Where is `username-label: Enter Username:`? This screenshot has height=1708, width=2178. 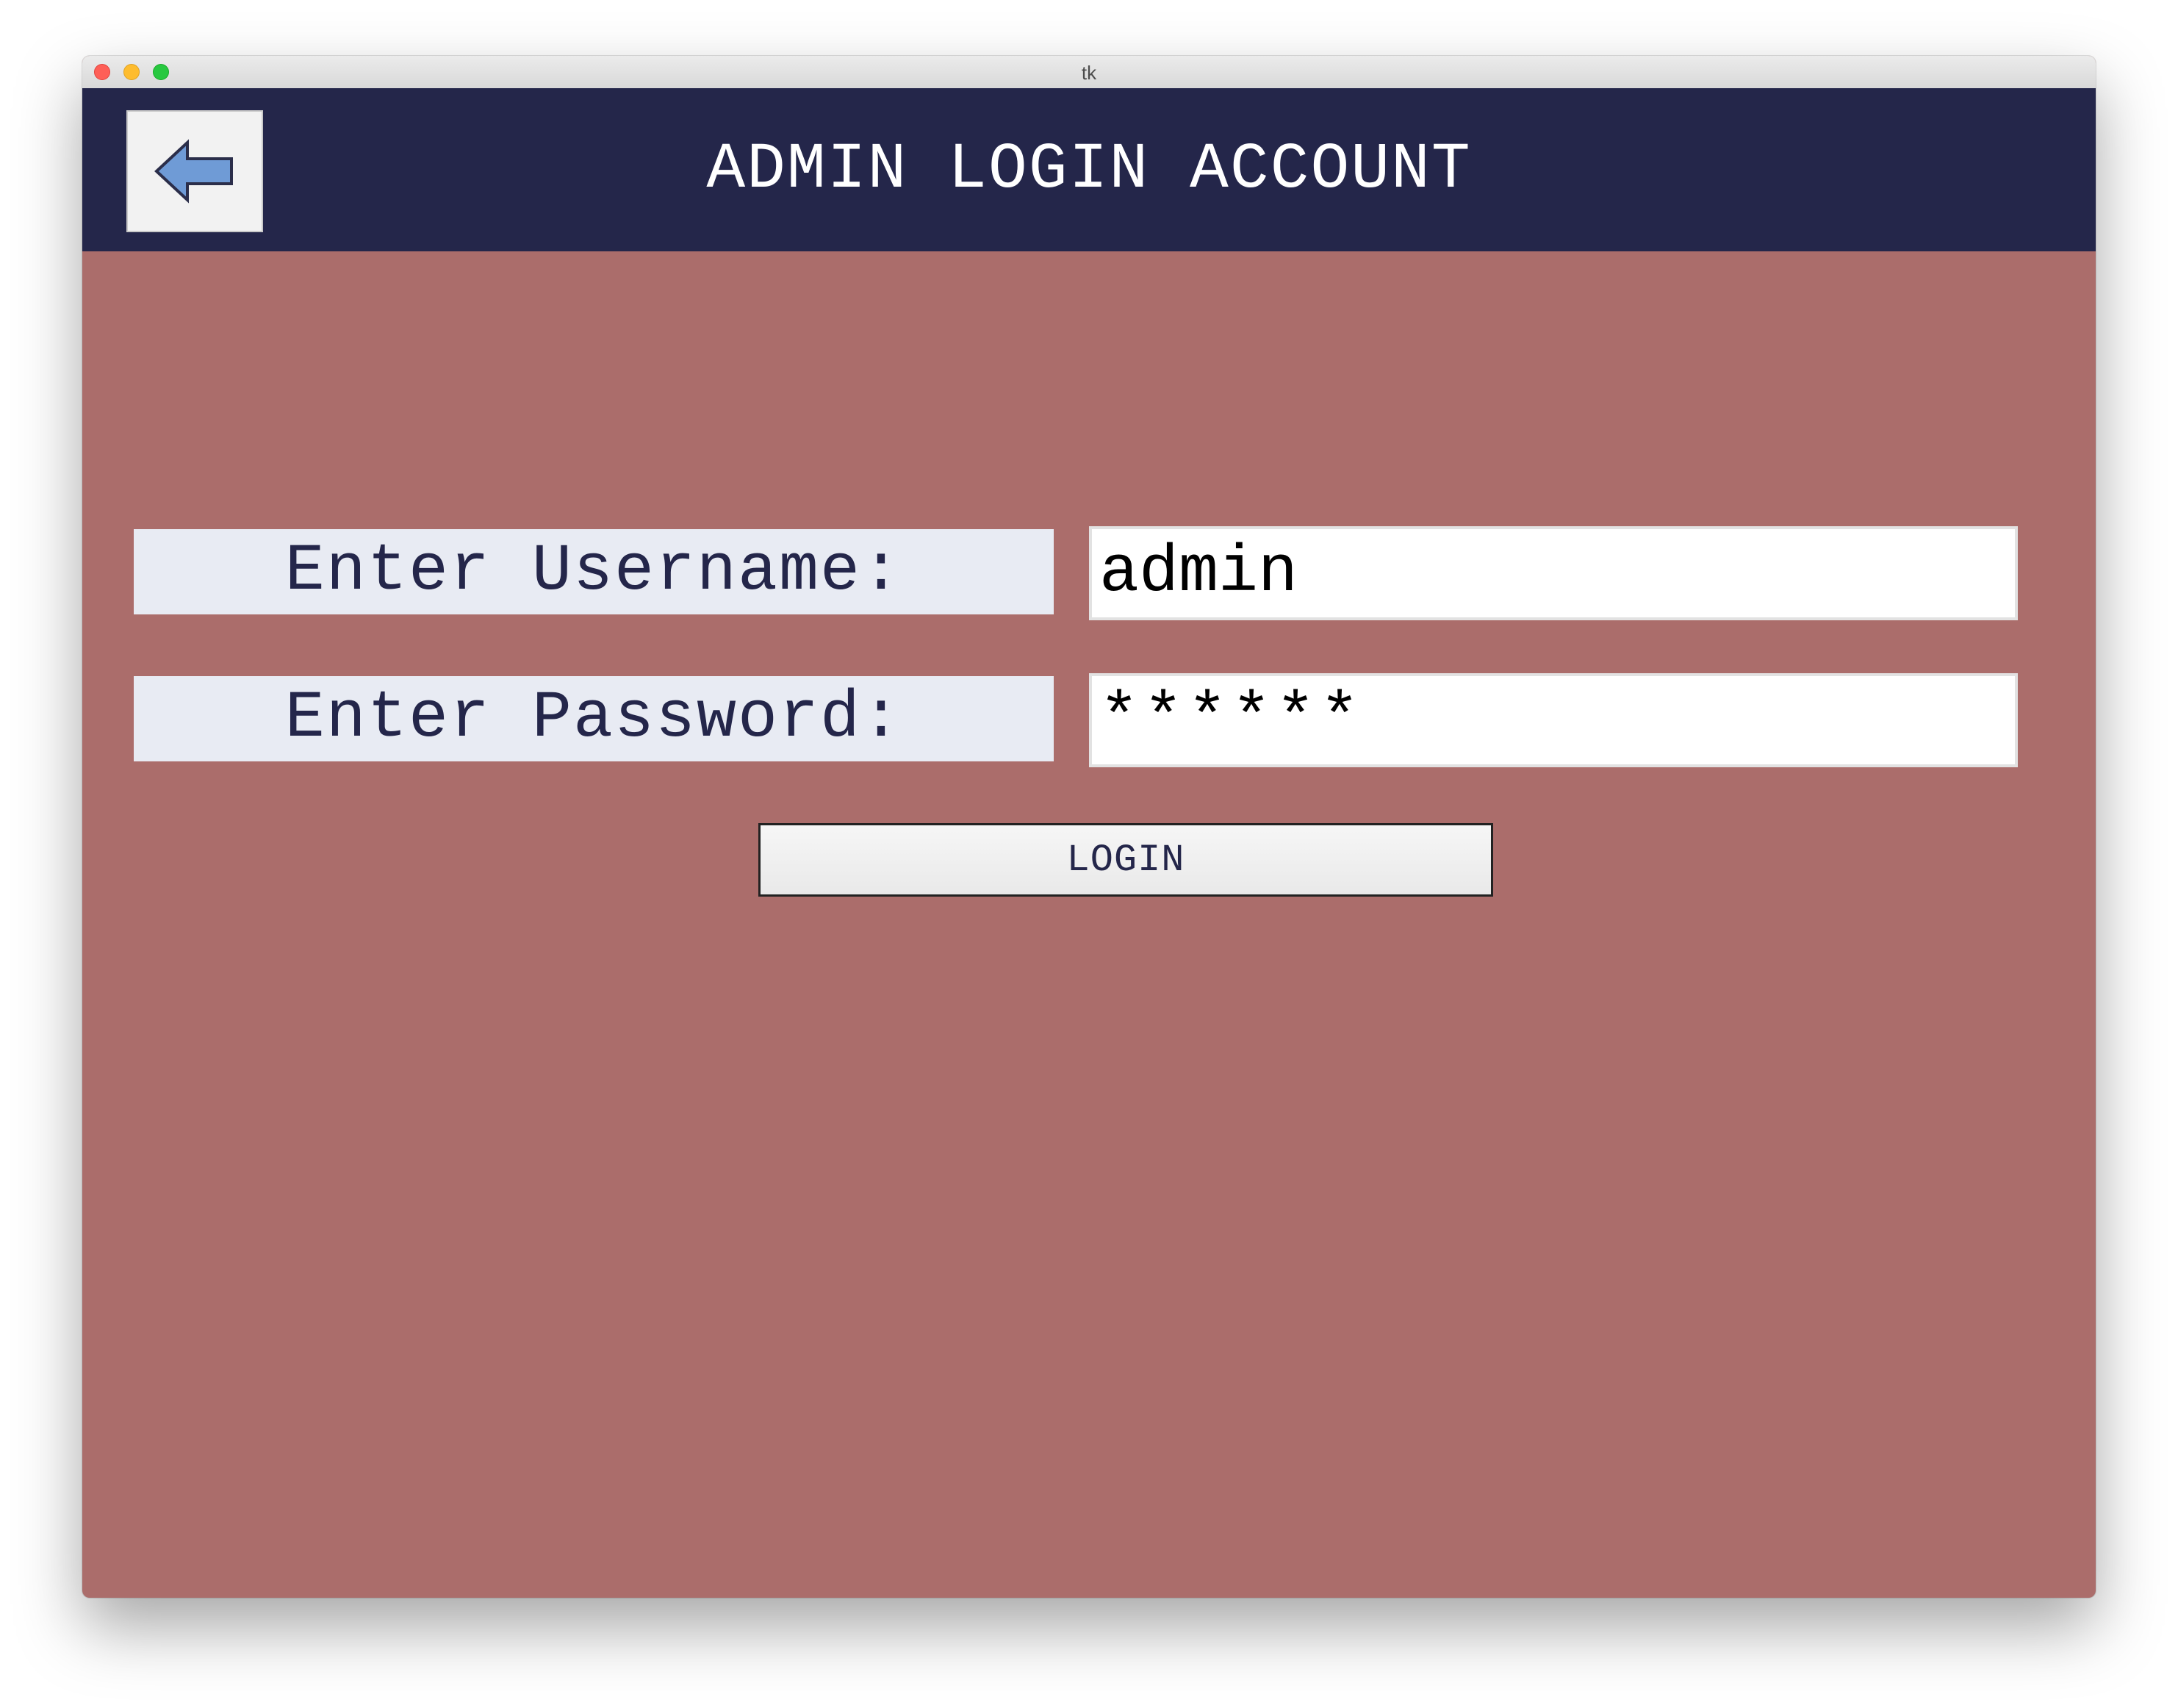
username-label: Enter Username: is located at coordinates (594, 571).